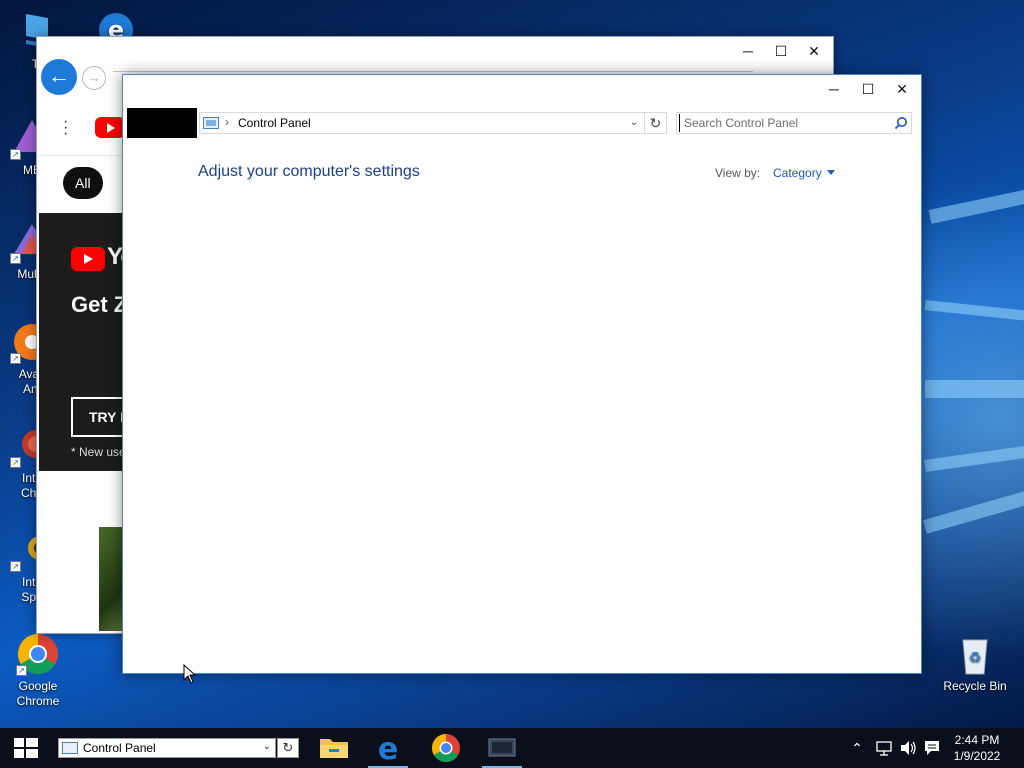 This screenshot has height=768, width=1024. I want to click on taskbar-chrome, so click(446, 748).